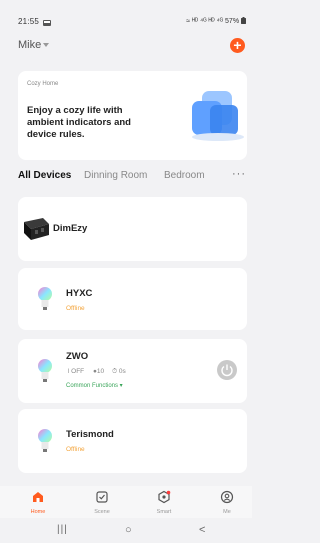 This screenshot has width=320, height=543. What do you see at coordinates (164, 497) in the screenshot?
I see `smart-icon` at bounding box center [164, 497].